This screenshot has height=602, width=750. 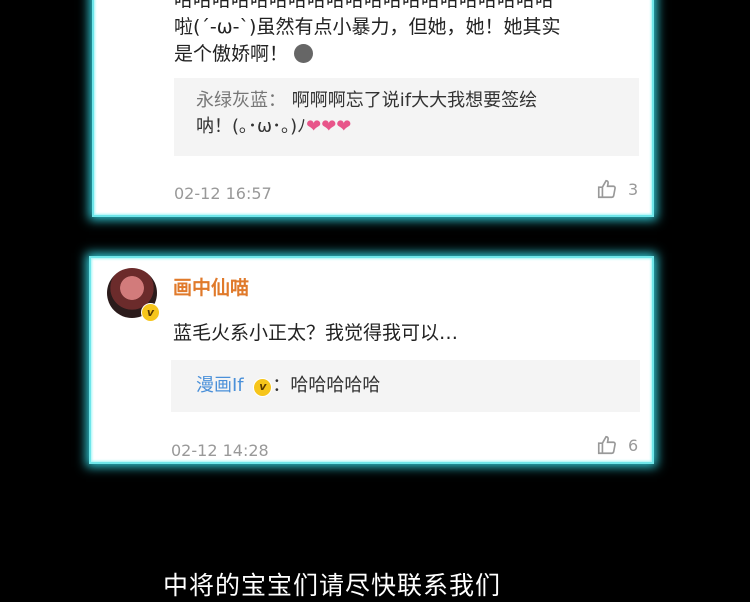 What do you see at coordinates (617, 189) in the screenshot?
I see `like-button: 3` at bounding box center [617, 189].